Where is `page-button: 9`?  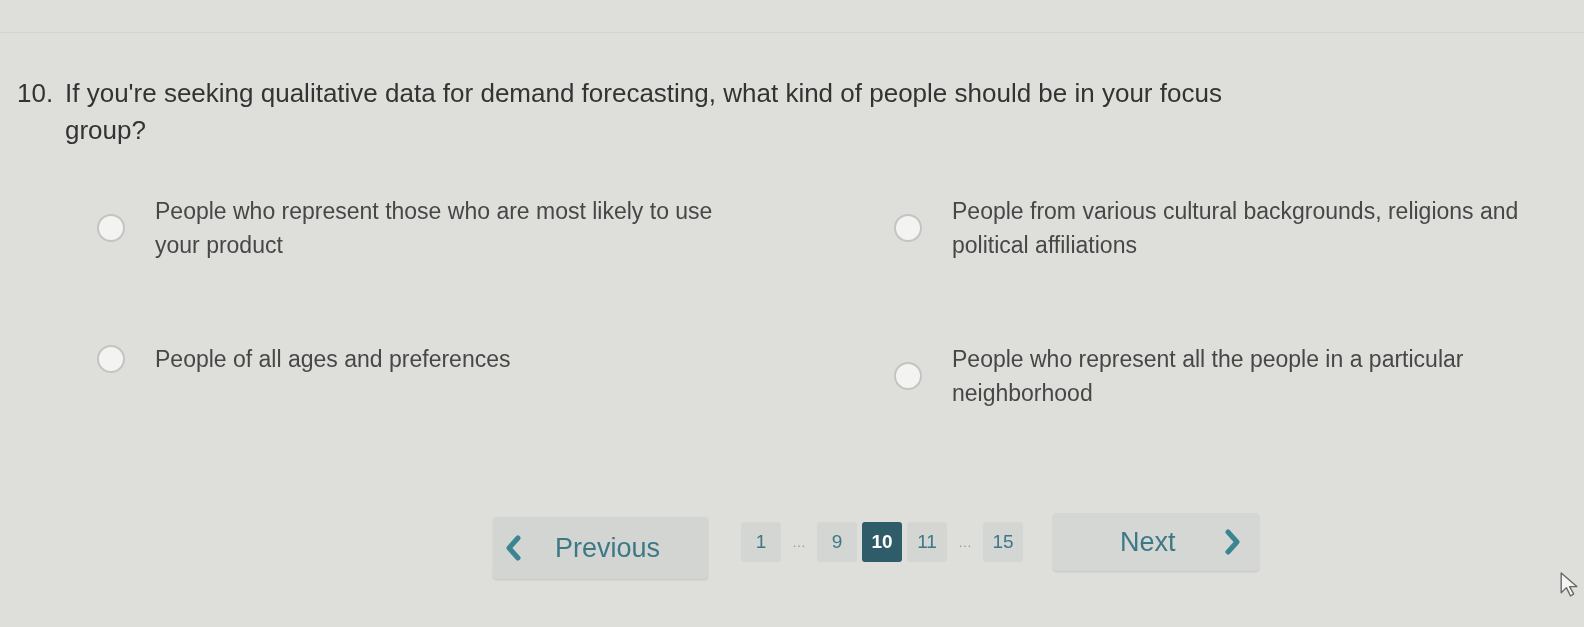 page-button: 9 is located at coordinates (837, 542).